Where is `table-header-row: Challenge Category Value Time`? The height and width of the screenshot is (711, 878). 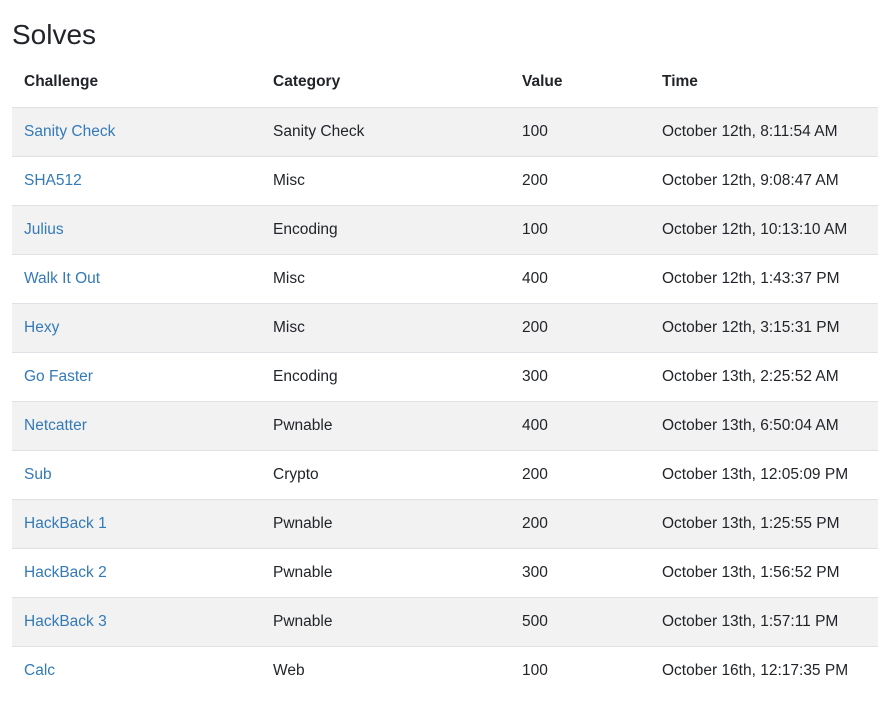
table-header-row: Challenge Category Value Time is located at coordinates (445, 82).